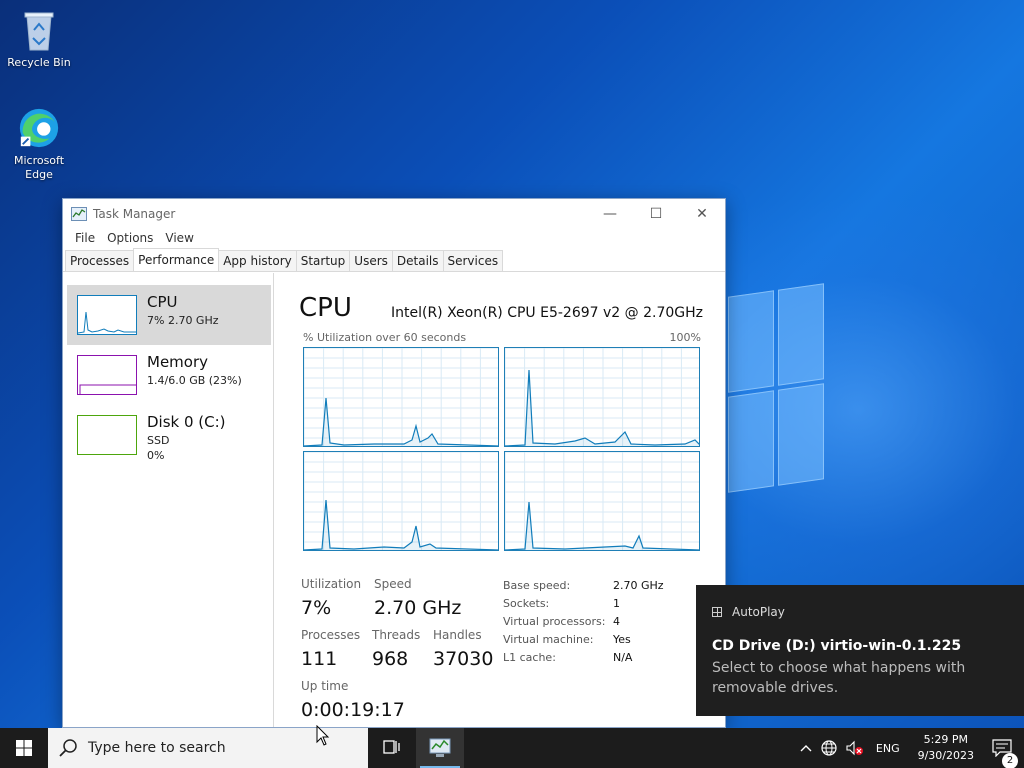 This screenshot has width=1024, height=768. I want to click on desktop-icon-edge: Microsoft Edge, so click(39, 144).